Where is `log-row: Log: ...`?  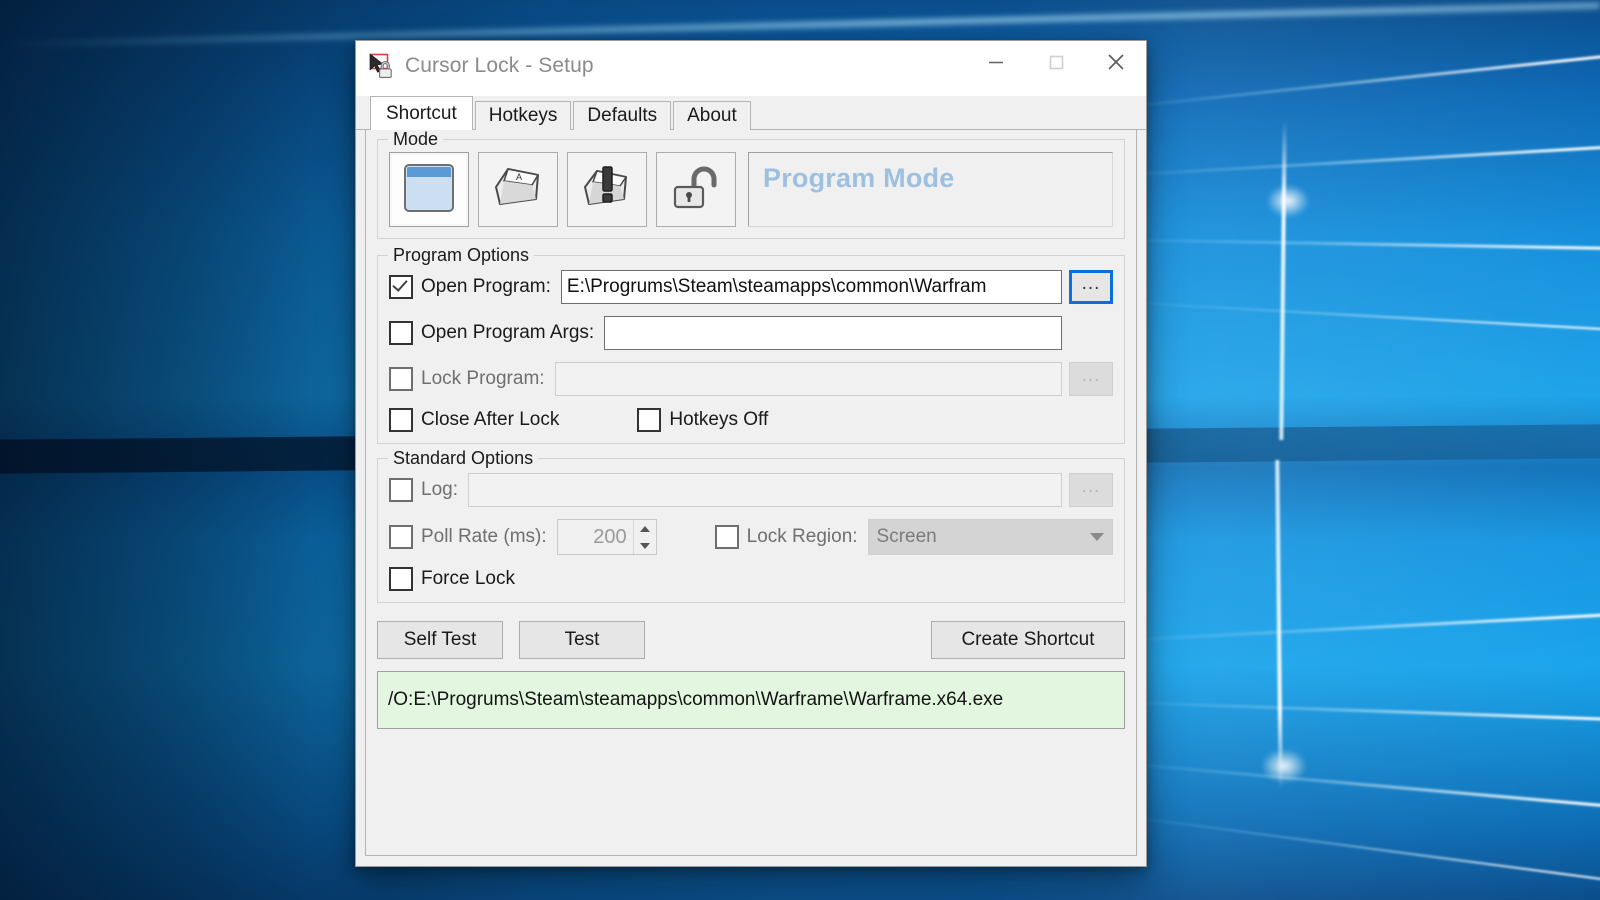 log-row: Log: ... is located at coordinates (751, 490).